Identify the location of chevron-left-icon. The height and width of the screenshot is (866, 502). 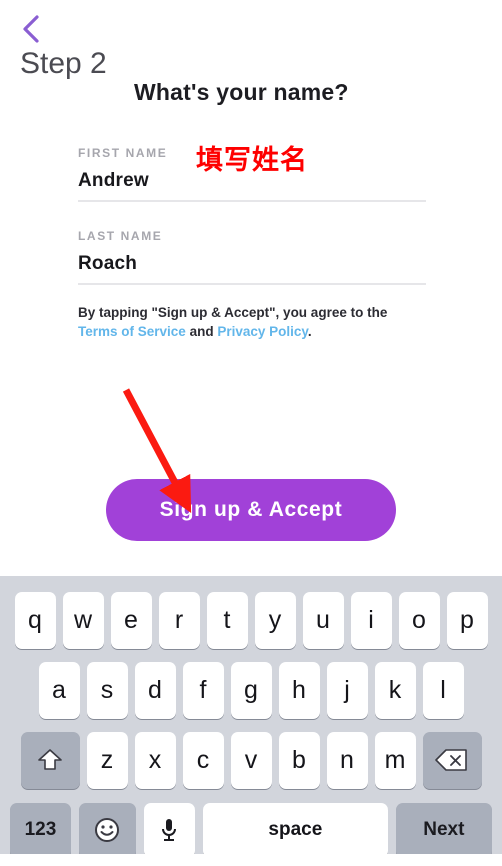
(31, 29).